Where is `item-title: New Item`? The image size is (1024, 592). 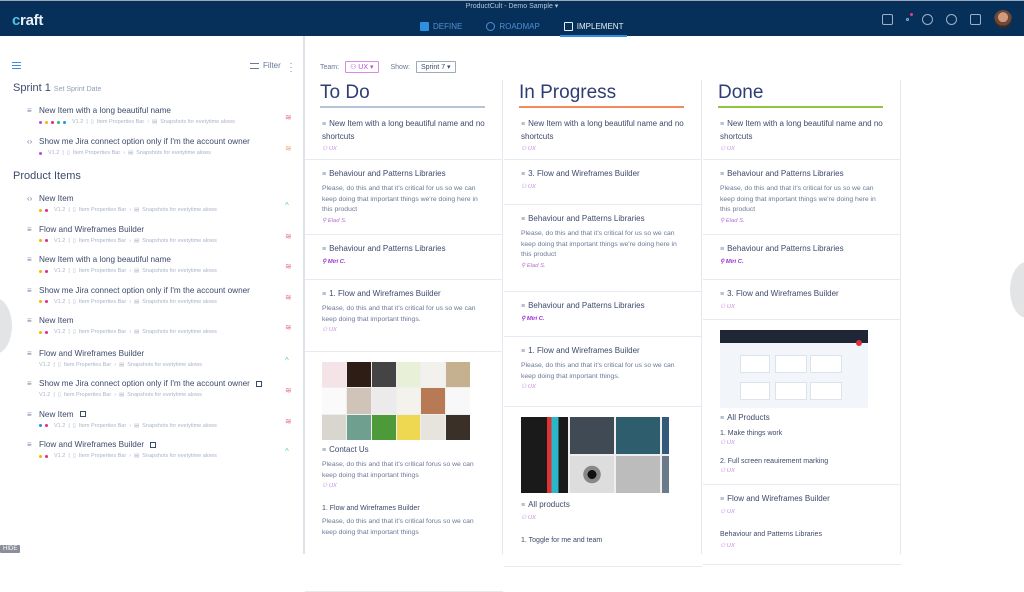 item-title: New Item is located at coordinates (56, 320).